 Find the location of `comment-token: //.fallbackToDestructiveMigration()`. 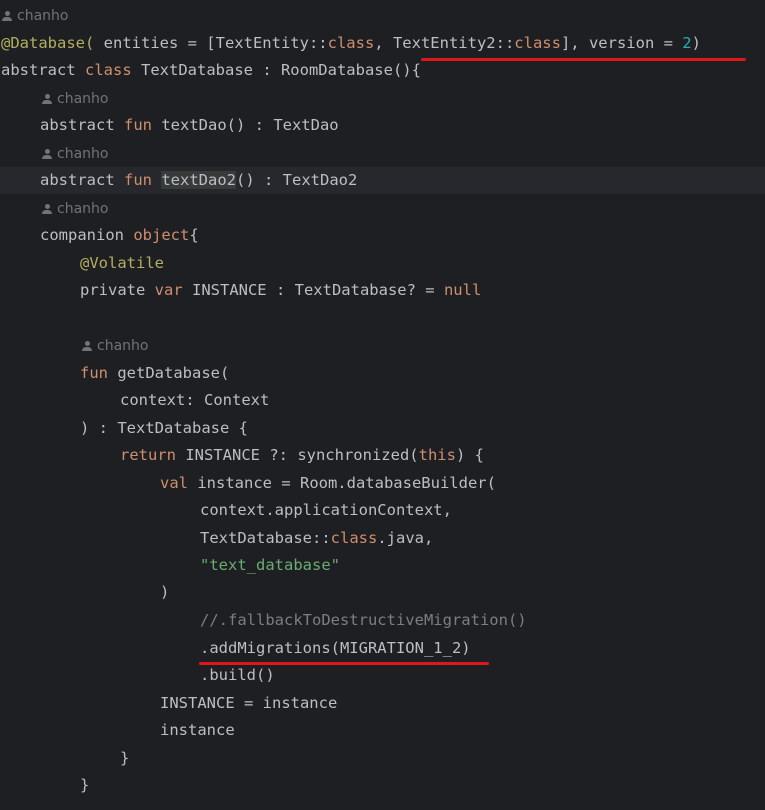

comment-token: //.fallbackToDestructiveMigration() is located at coordinates (363, 620).